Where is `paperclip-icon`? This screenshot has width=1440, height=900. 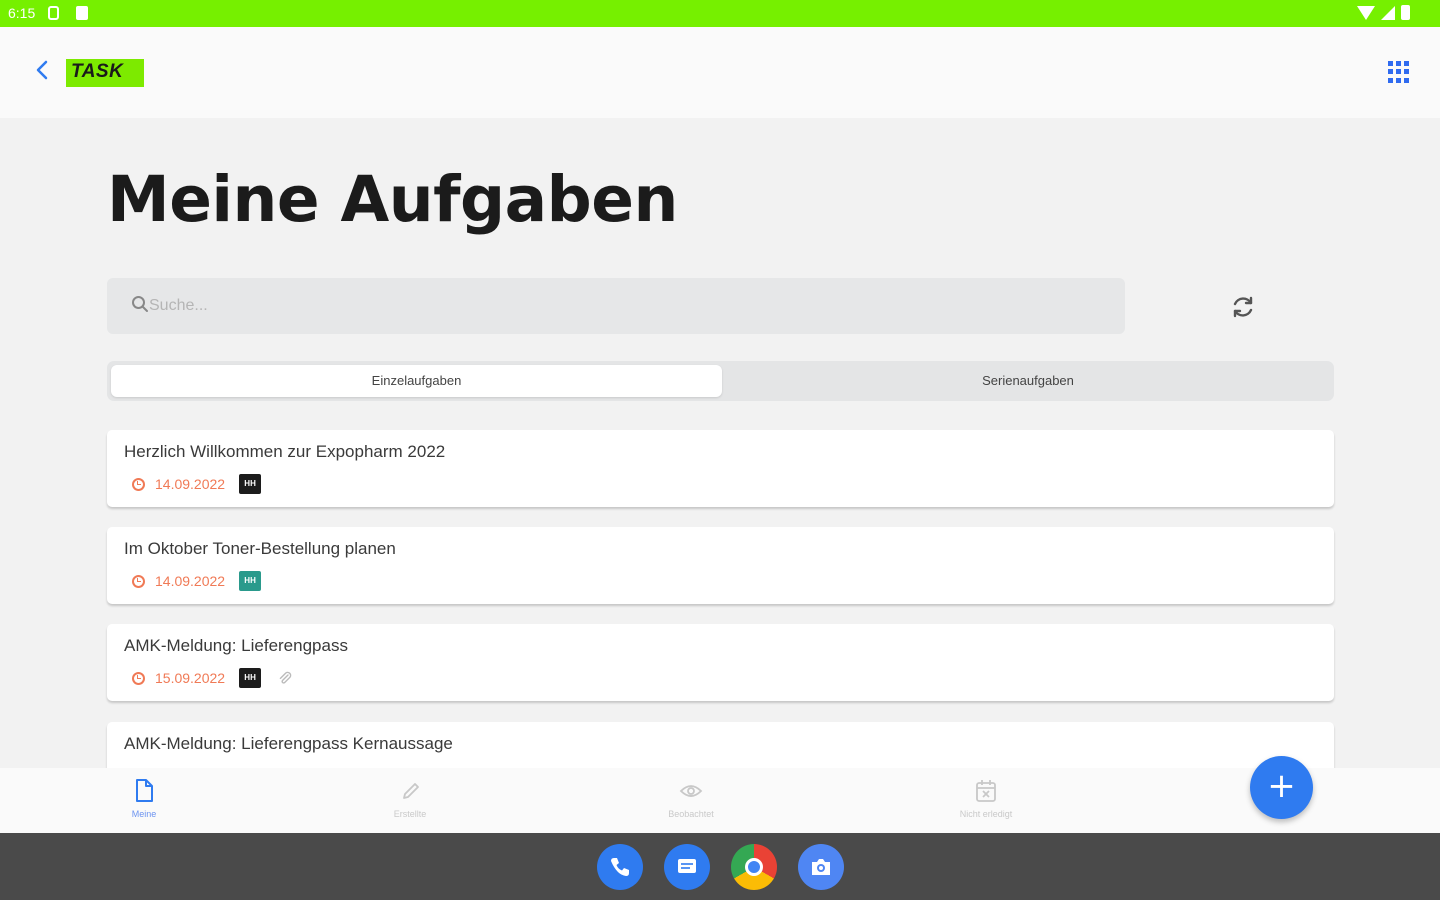 paperclip-icon is located at coordinates (285, 677).